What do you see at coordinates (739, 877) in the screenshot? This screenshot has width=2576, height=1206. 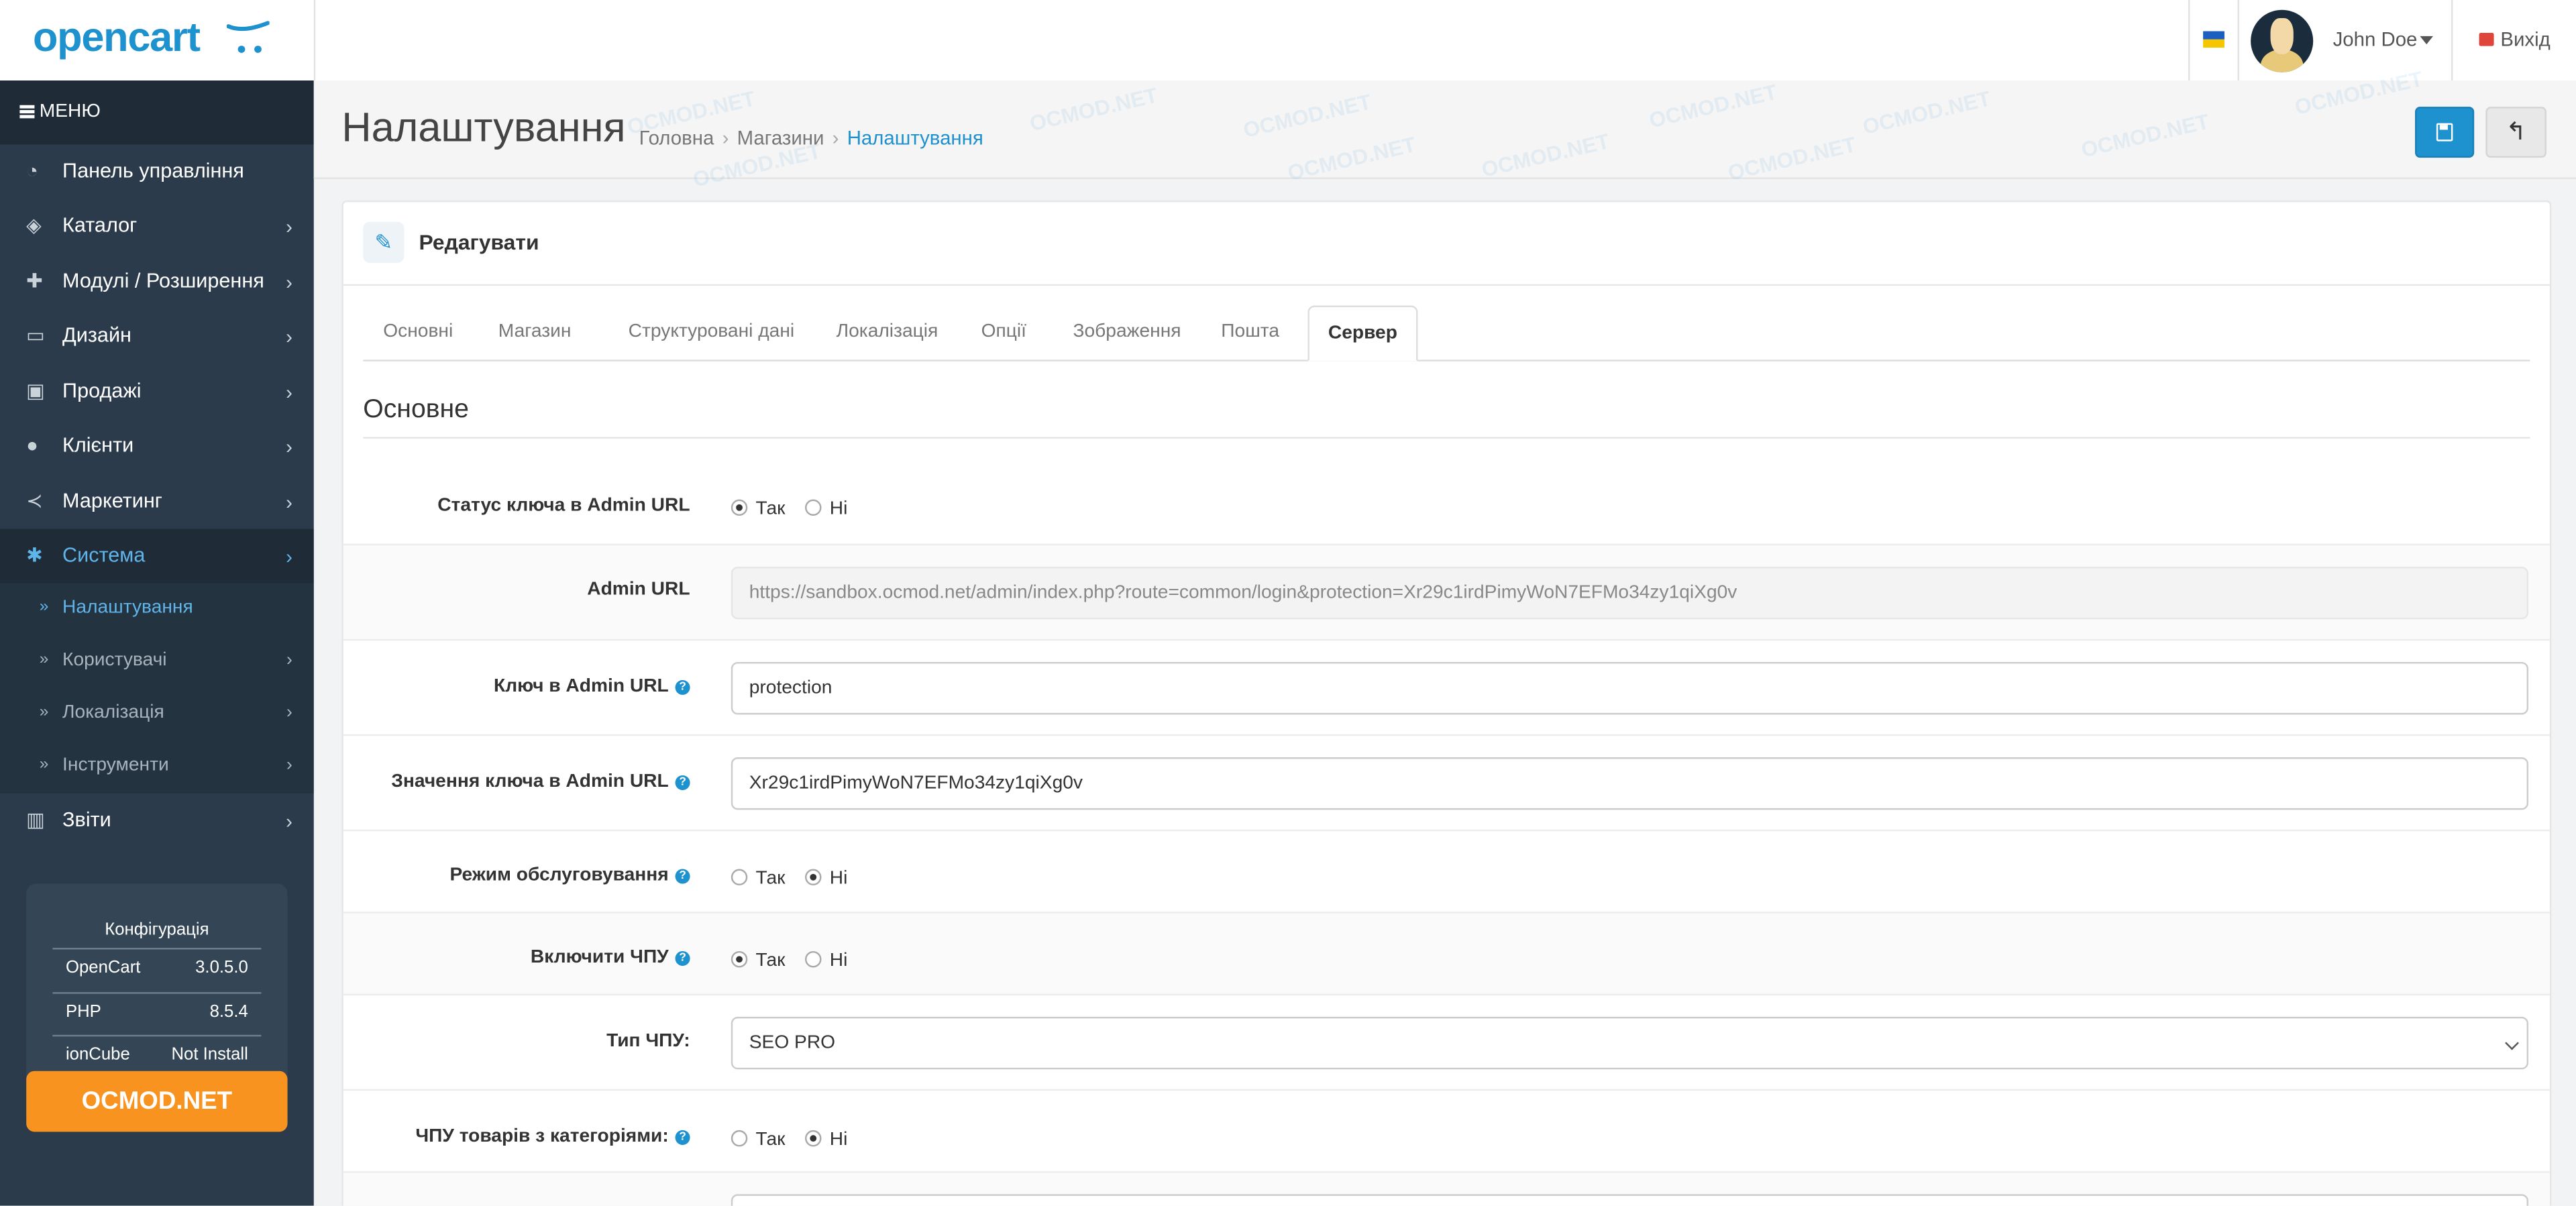 I see `radio-unchecked` at bounding box center [739, 877].